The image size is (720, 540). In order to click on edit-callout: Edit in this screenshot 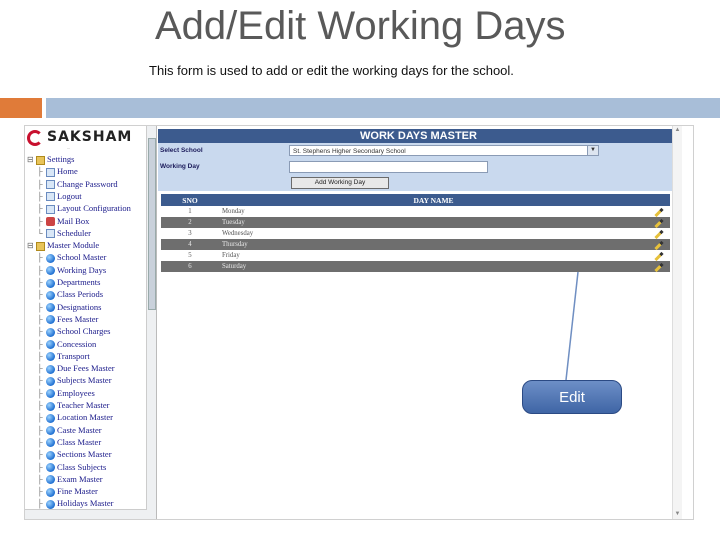, I will do `click(572, 397)`.